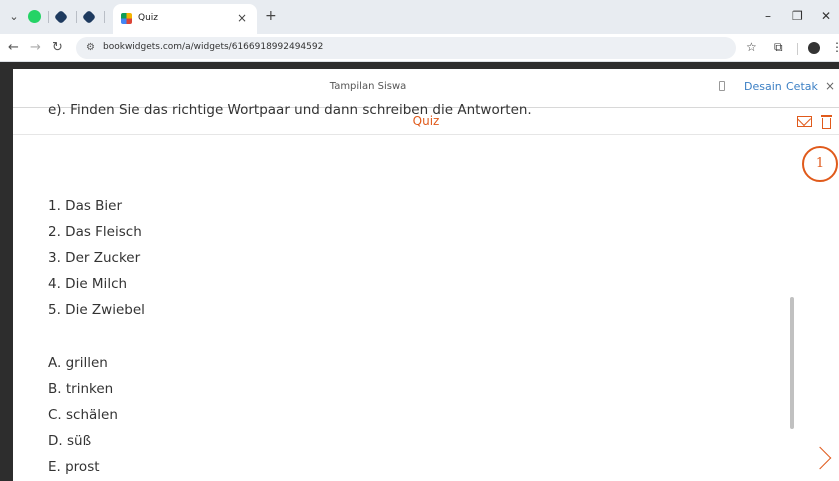 Image resolution: width=839 pixels, height=481 pixels. I want to click on tab-search-chevron-icon: ⌄, so click(14, 17).